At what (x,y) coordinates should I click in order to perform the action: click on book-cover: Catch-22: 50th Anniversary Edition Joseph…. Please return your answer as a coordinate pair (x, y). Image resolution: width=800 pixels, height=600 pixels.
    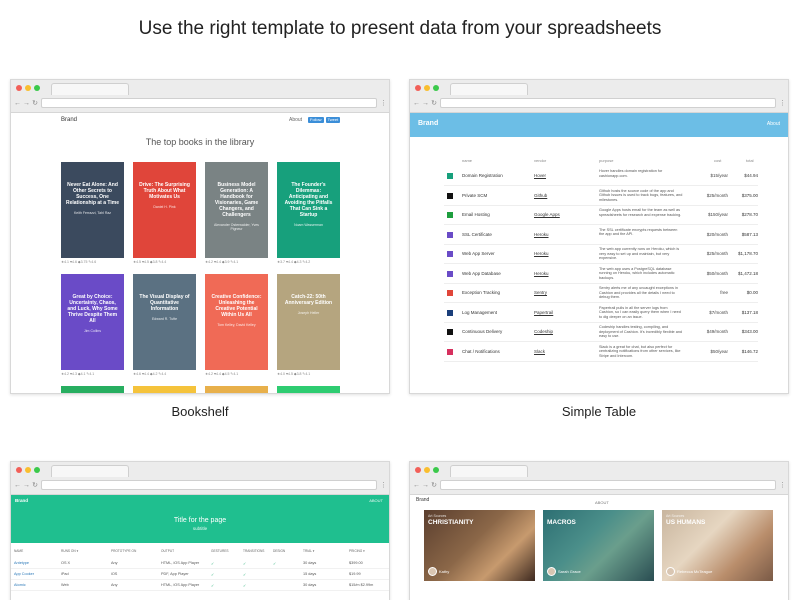
    Looking at the image, I should click on (308, 322).